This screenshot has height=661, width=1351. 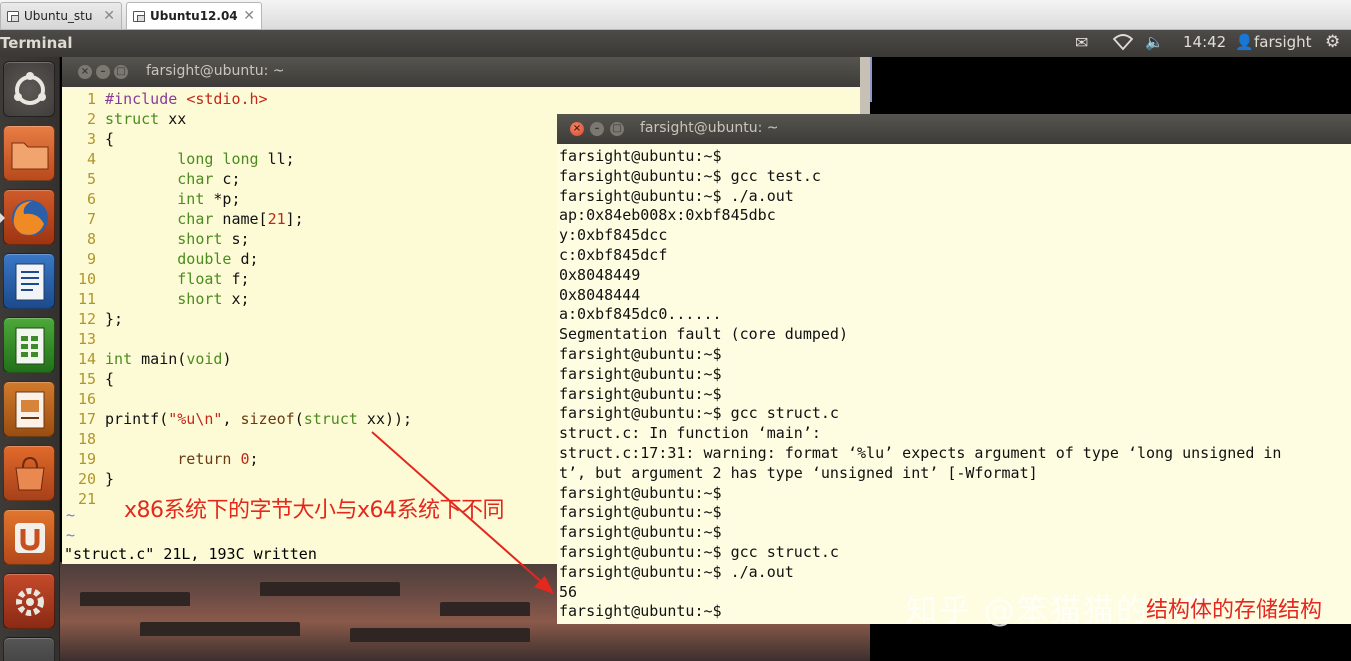 I want to click on caption-text: 结构体的存储结构, so click(x=1234, y=610).